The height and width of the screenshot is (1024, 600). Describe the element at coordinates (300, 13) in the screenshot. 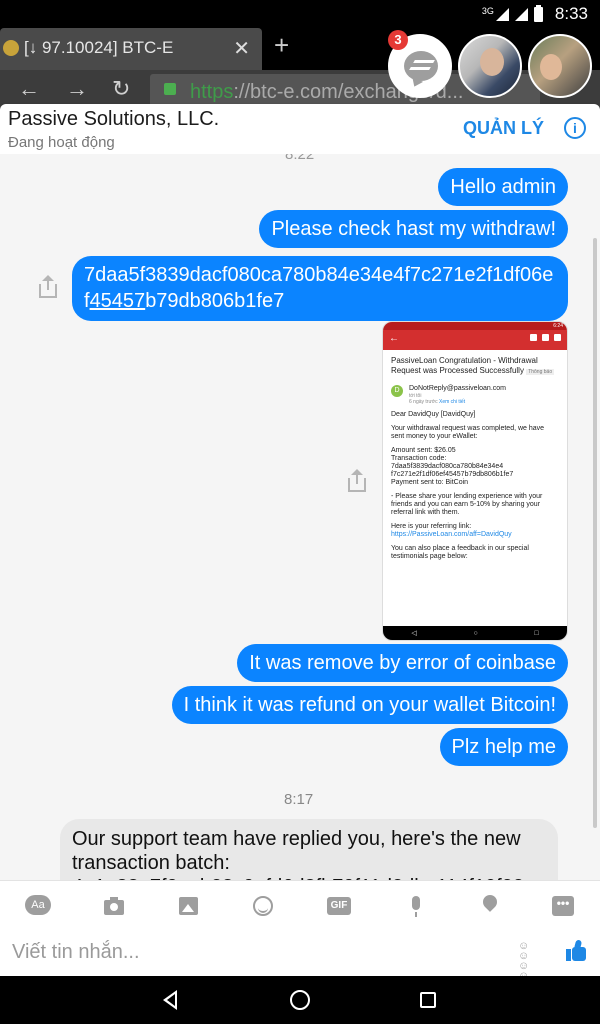

I see `status-bar: 3G 8:33` at that location.